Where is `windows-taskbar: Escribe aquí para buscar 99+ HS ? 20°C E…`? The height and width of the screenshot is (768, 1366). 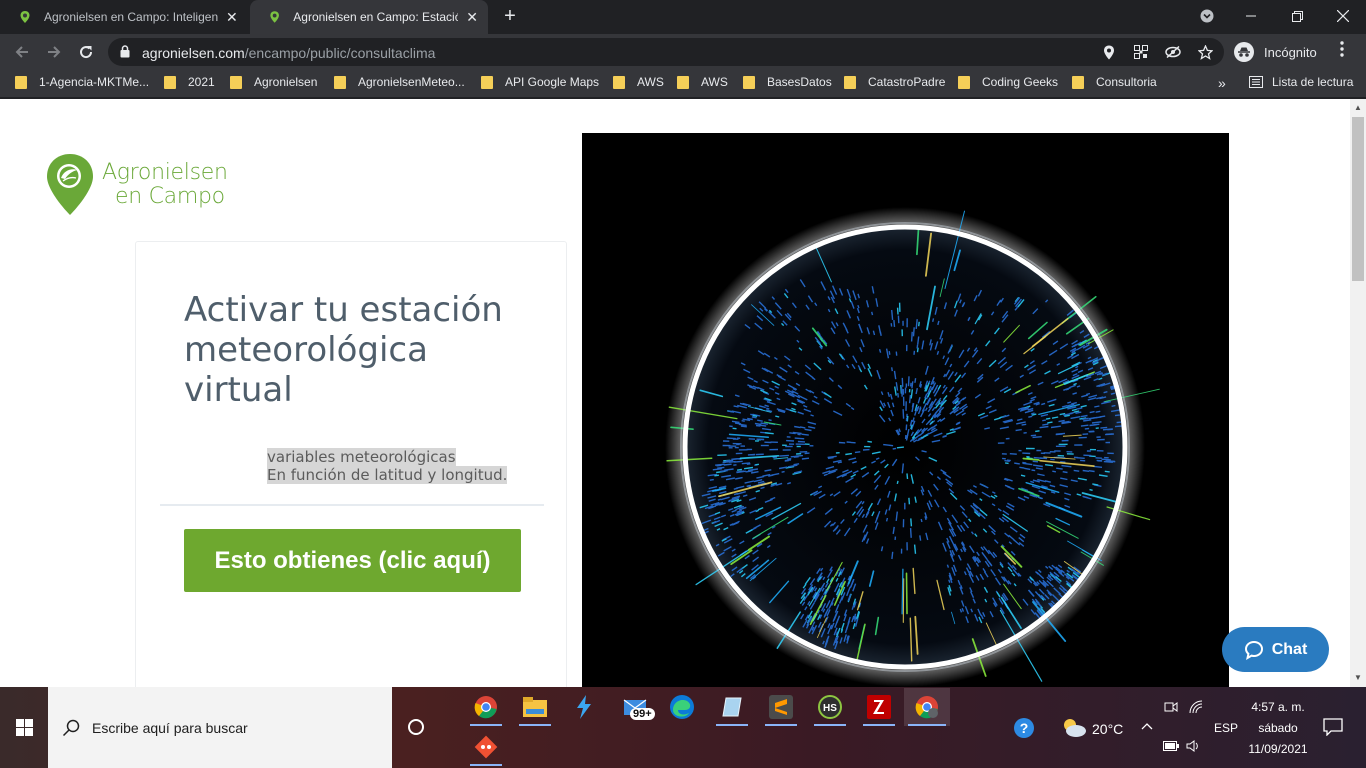 windows-taskbar: Escribe aquí para buscar 99+ HS ? 20°C E… is located at coordinates (683, 727).